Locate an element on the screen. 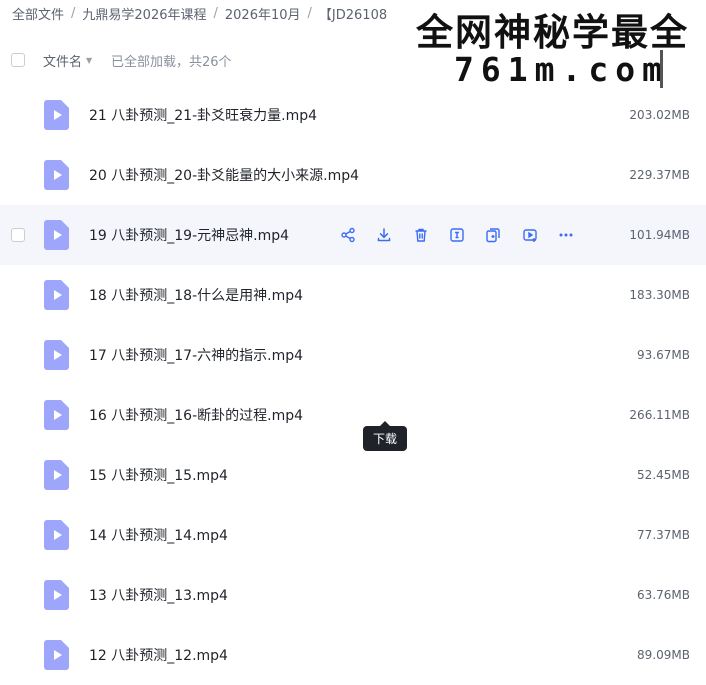  file-row: 14 八卦预测_14.mp4 77.37MB is located at coordinates (353, 535).